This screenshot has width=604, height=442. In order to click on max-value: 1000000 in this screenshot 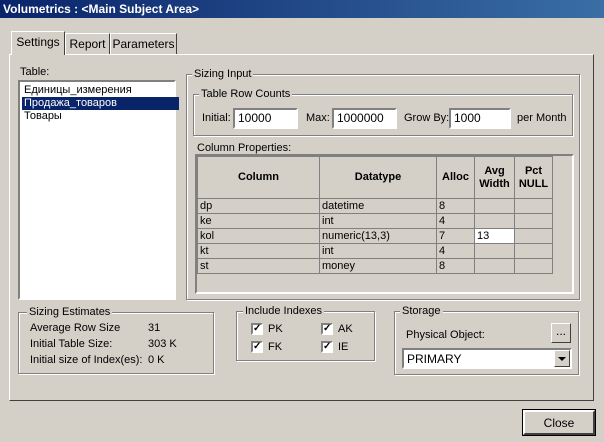, I will do `click(360, 118)`.